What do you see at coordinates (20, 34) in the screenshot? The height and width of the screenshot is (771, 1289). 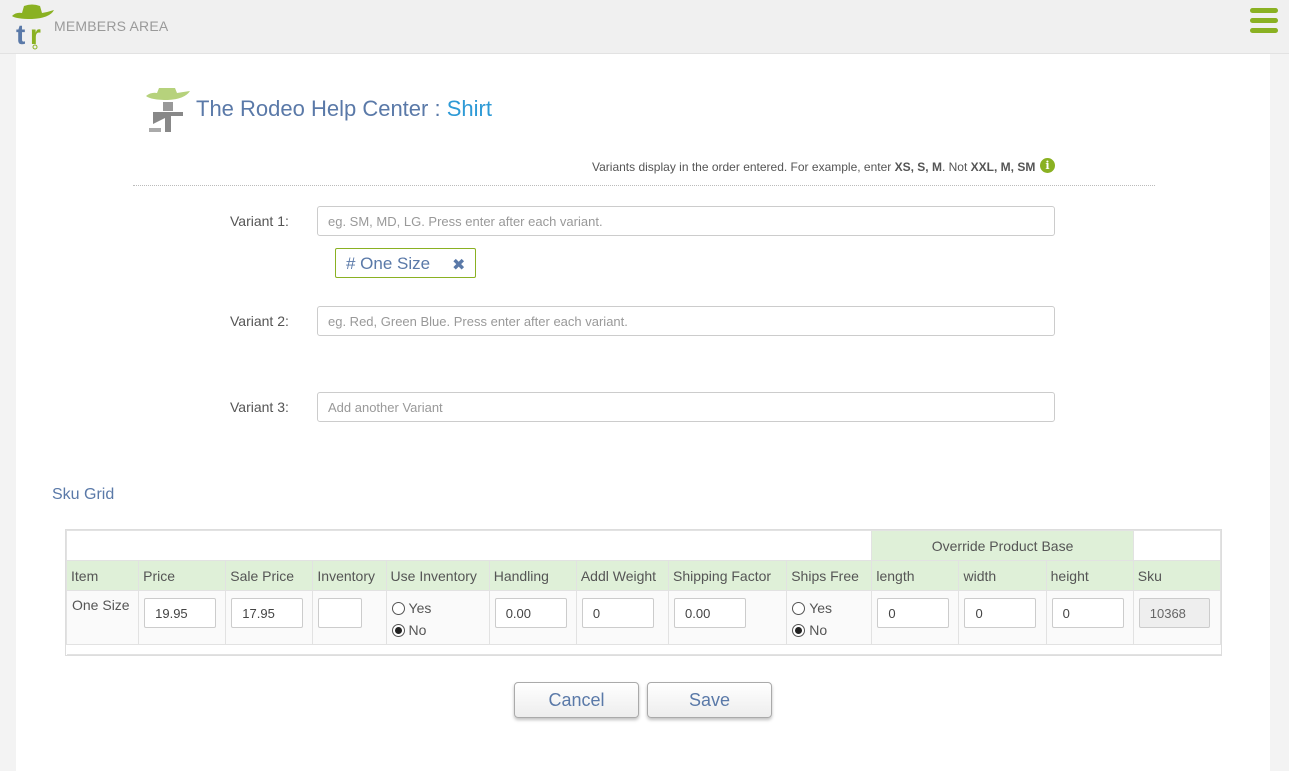 I see `svg-text: t` at bounding box center [20, 34].